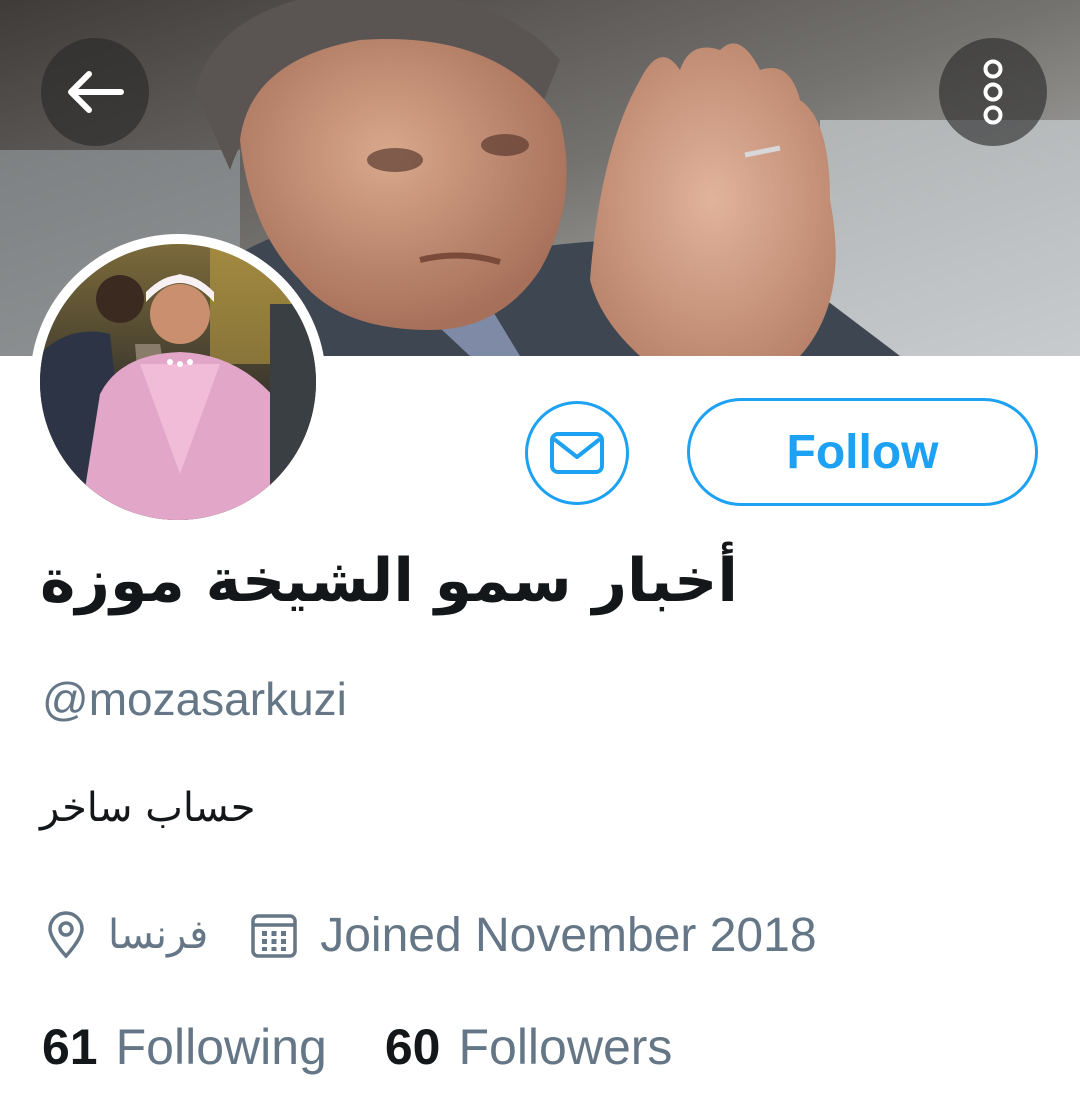 The width and height of the screenshot is (1080, 1117). I want to click on display-name: أخبار سمو الشيخة موزة, so click(389, 581).